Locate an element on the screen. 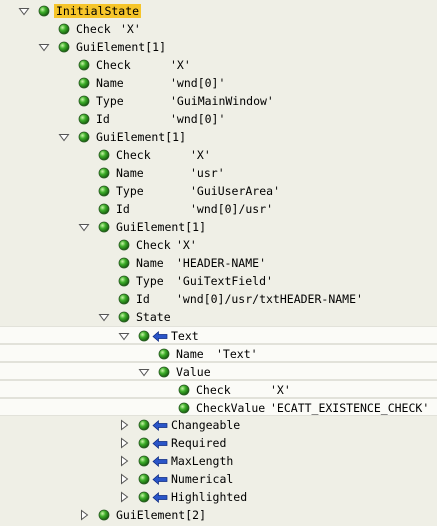 The image size is (437, 526). tree-node-value: Value is located at coordinates (218, 371).